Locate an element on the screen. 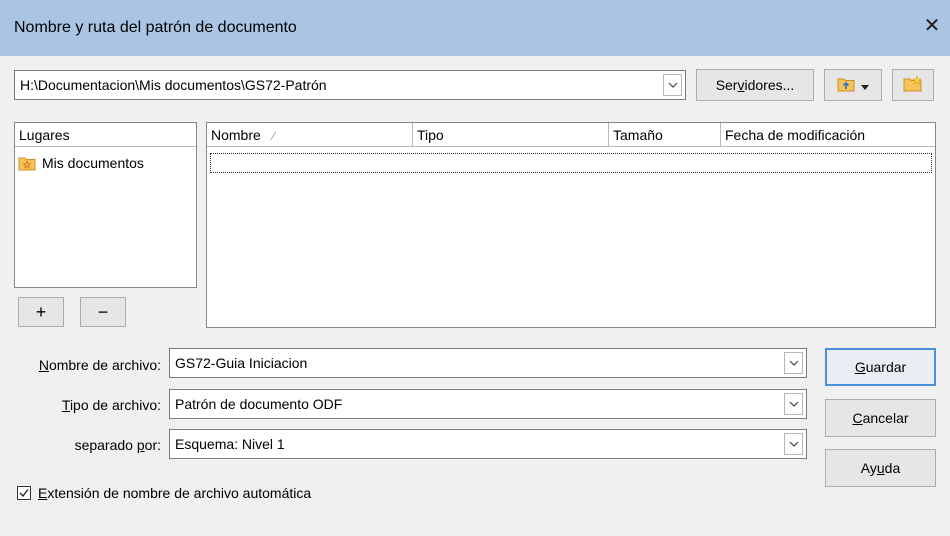  file-list-focus-row is located at coordinates (571, 163).